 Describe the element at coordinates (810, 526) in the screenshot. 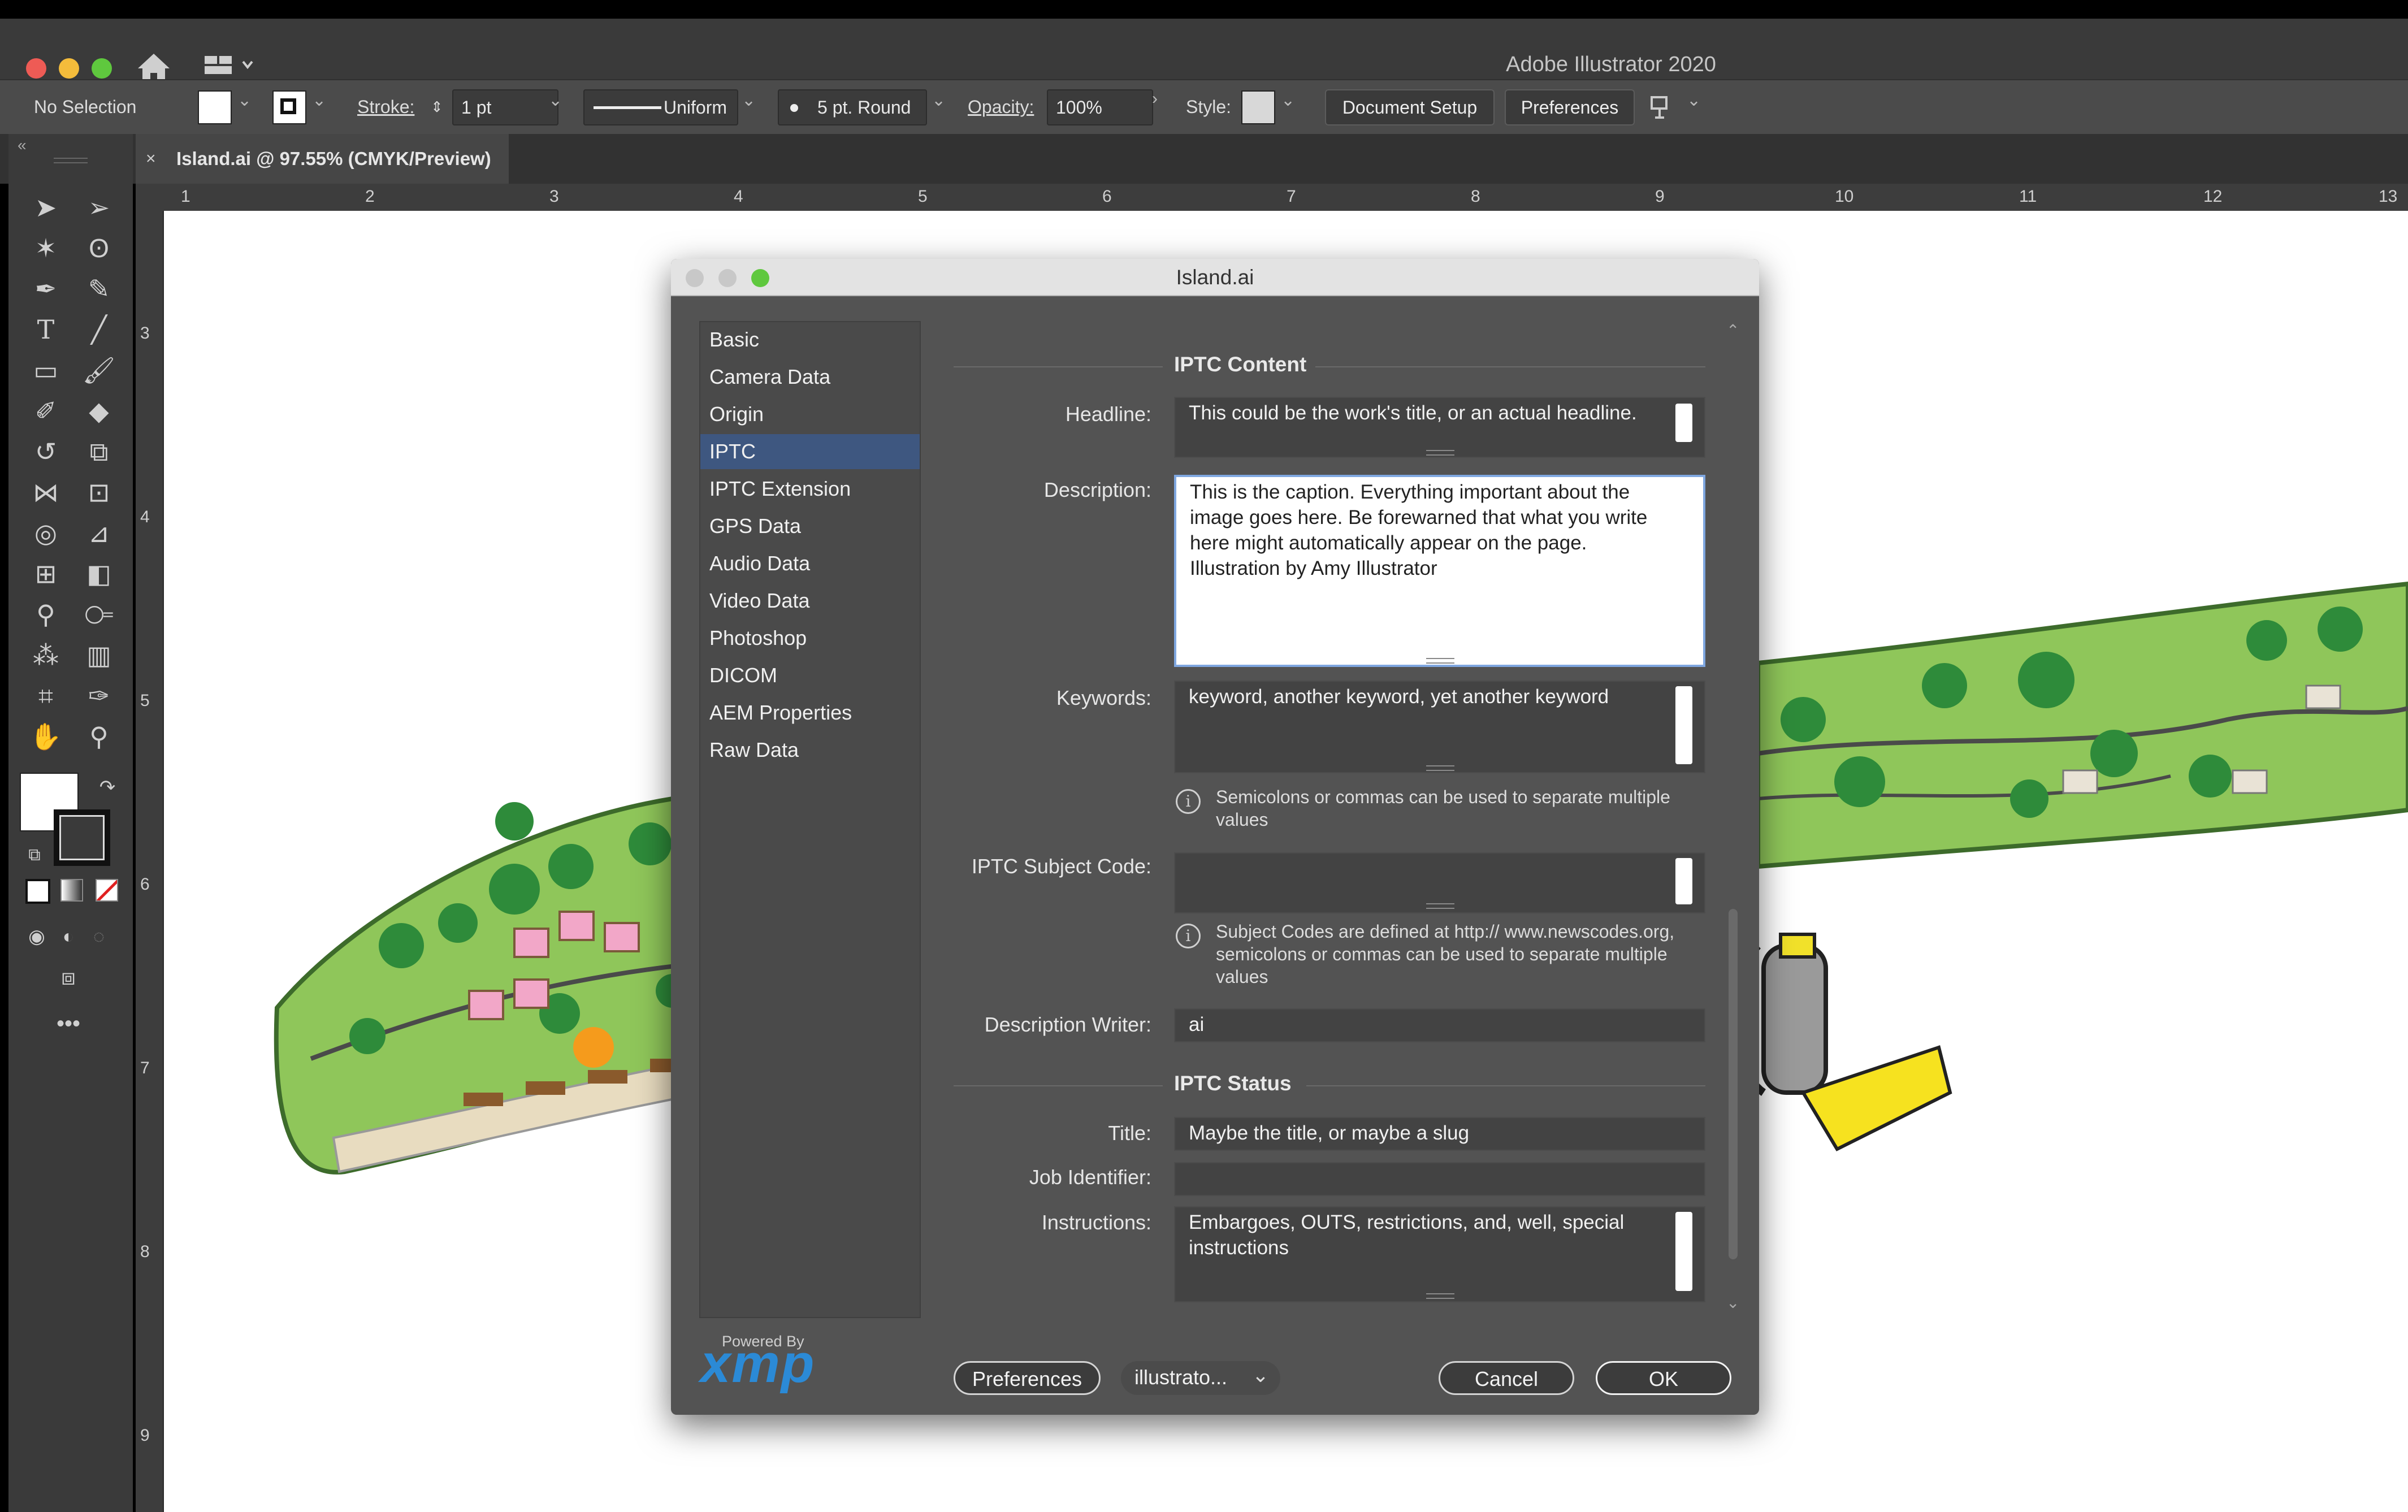

I see `nav-item-gps-data: GPS Data` at that location.